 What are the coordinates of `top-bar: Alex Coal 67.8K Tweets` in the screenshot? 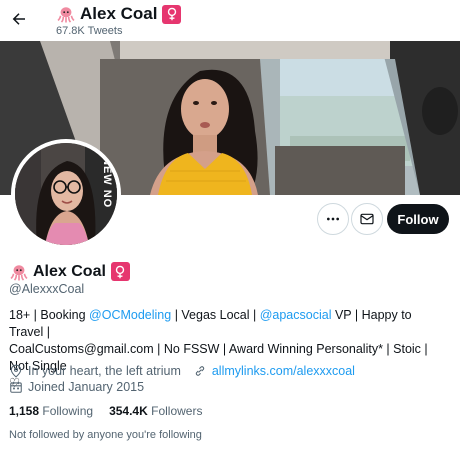 It's located at (230, 21).